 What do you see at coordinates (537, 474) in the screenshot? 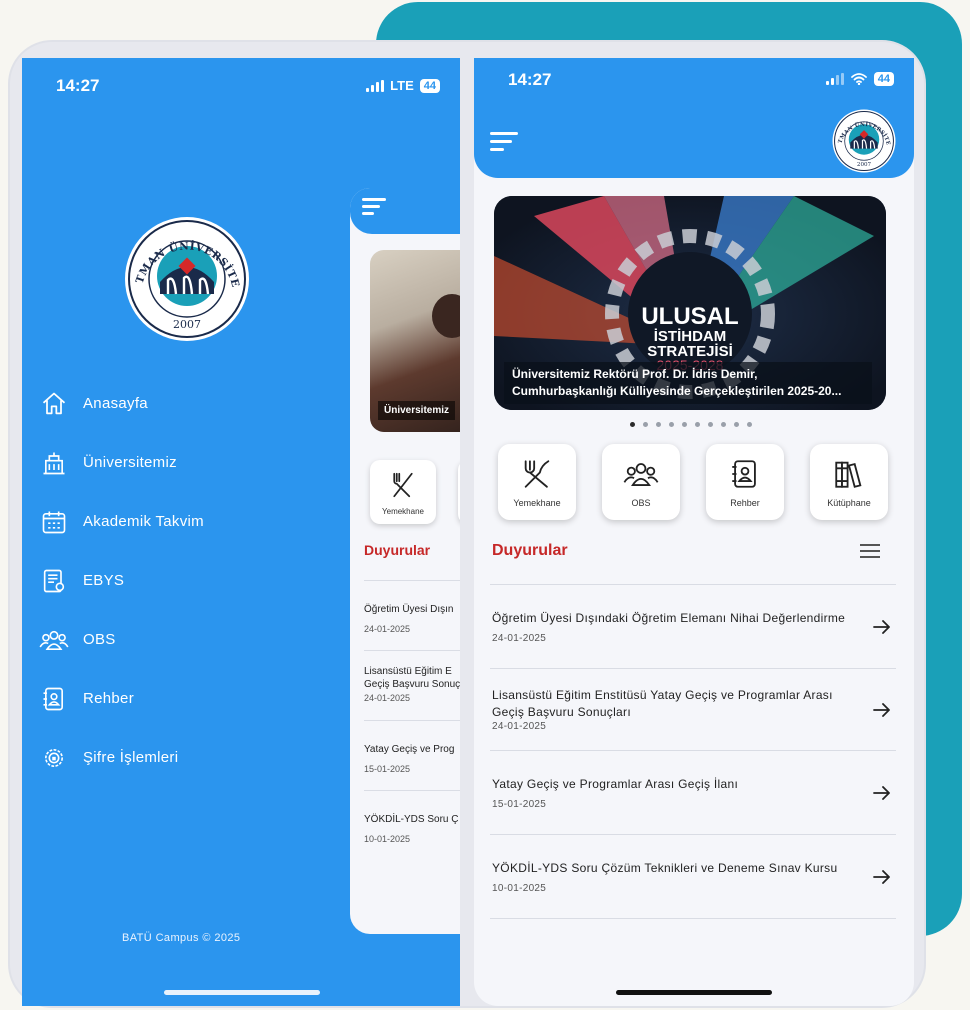
I see `fork-knife-icon` at bounding box center [537, 474].